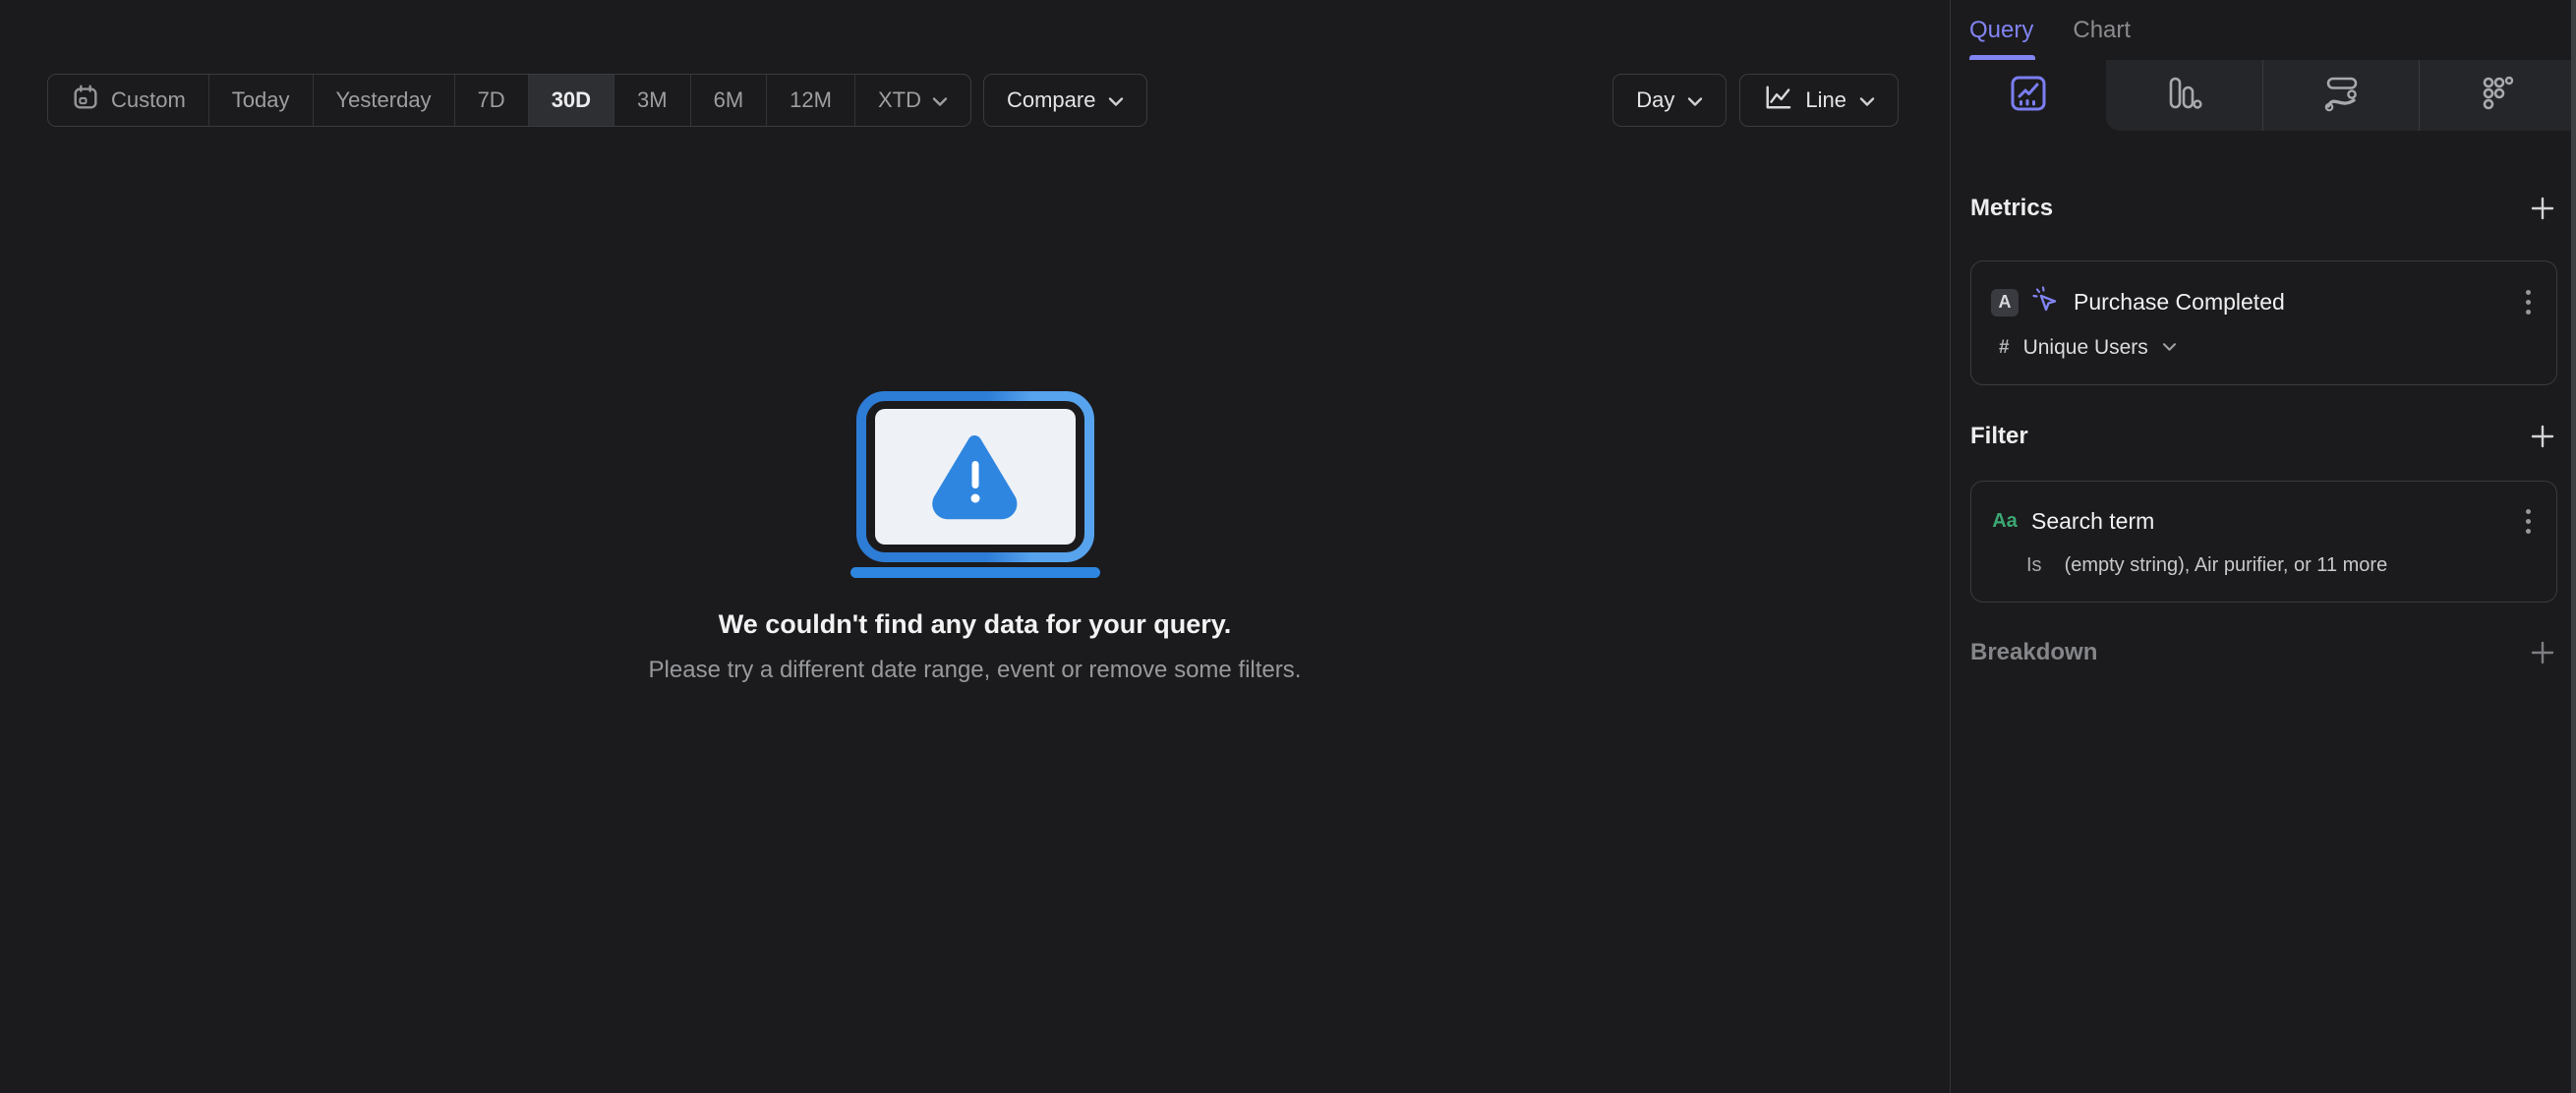  I want to click on tab-funnels, so click(2184, 95).